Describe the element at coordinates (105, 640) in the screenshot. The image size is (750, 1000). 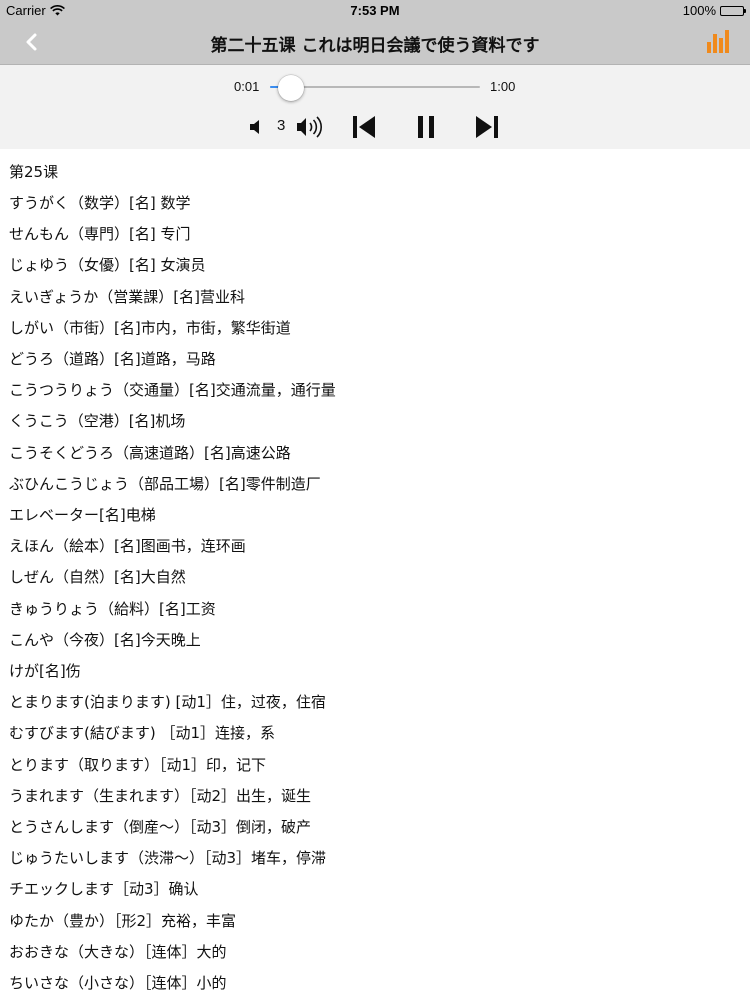
I see `lesson-line: こんや（今夜）[名]今天晚上` at that location.